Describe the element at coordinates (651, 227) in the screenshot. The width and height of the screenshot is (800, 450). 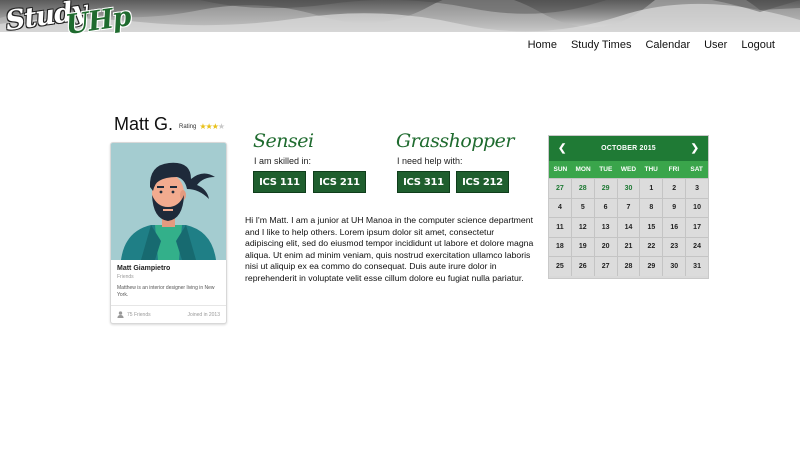
I see `calendar-day: 15` at that location.